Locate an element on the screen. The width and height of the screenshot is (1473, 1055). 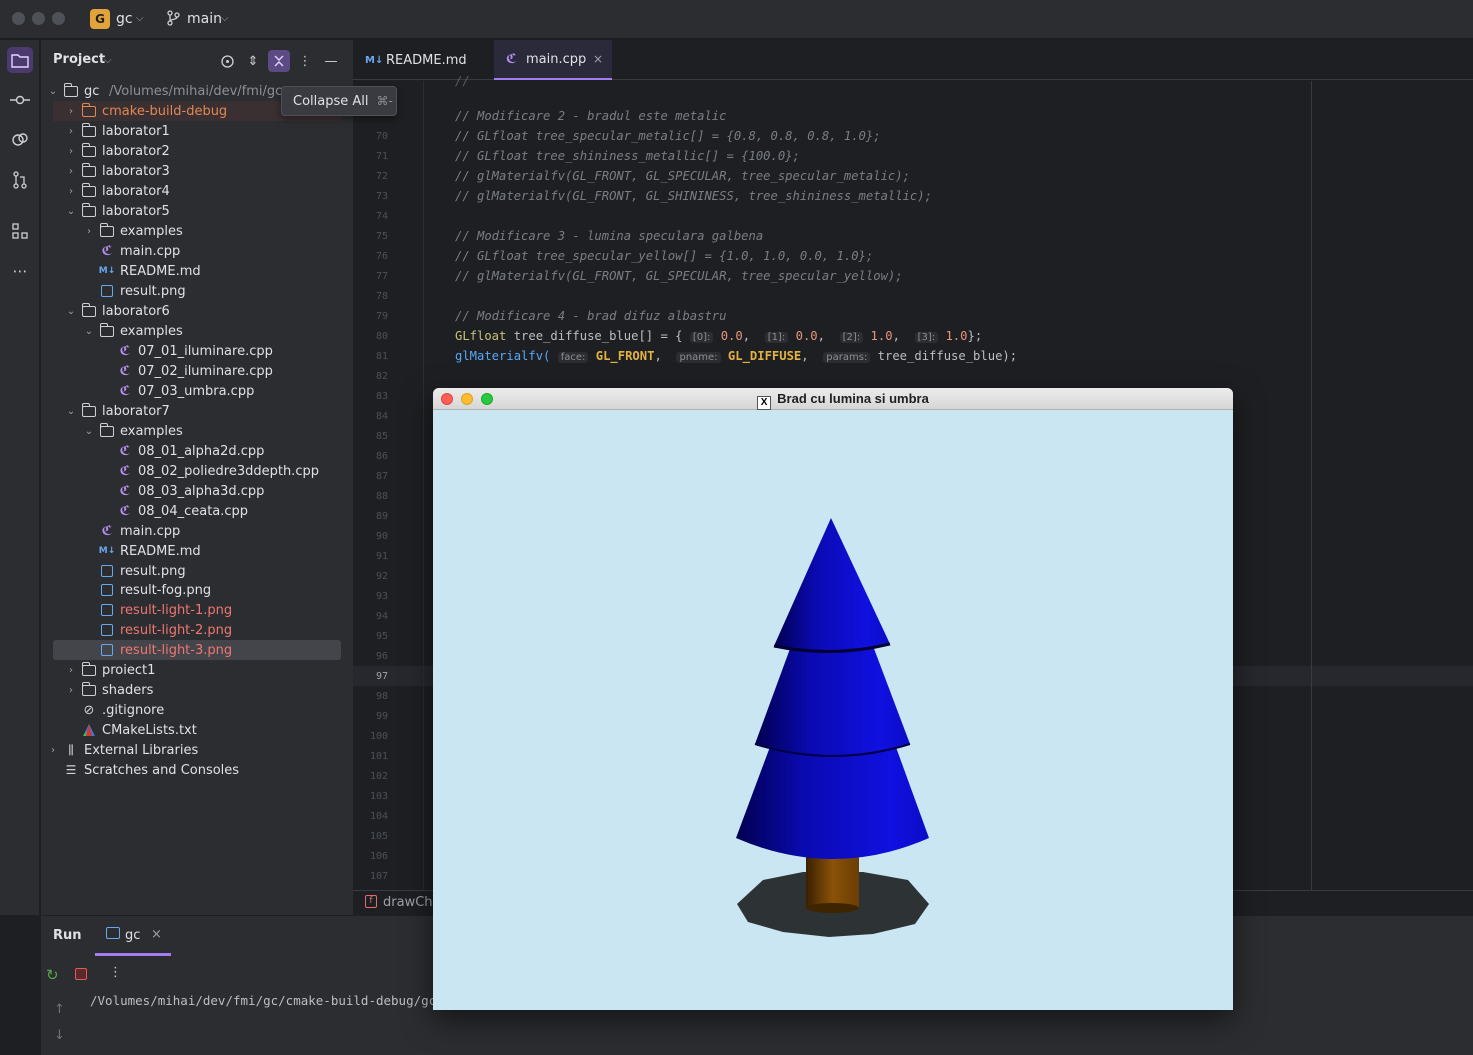
project-panel-title: Project is located at coordinates (79, 59).